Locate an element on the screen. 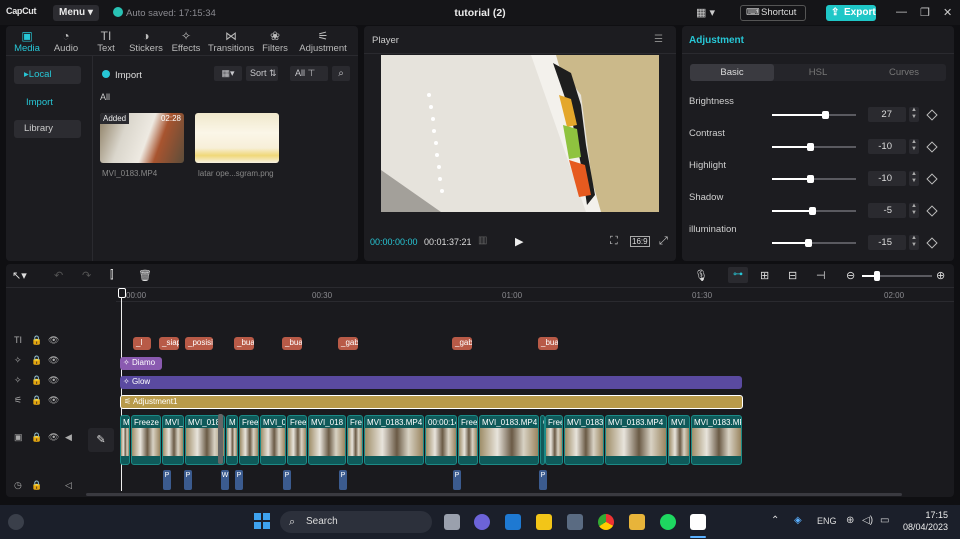 This screenshot has height=539, width=960. filter-button: All ⊤ is located at coordinates (309, 73).